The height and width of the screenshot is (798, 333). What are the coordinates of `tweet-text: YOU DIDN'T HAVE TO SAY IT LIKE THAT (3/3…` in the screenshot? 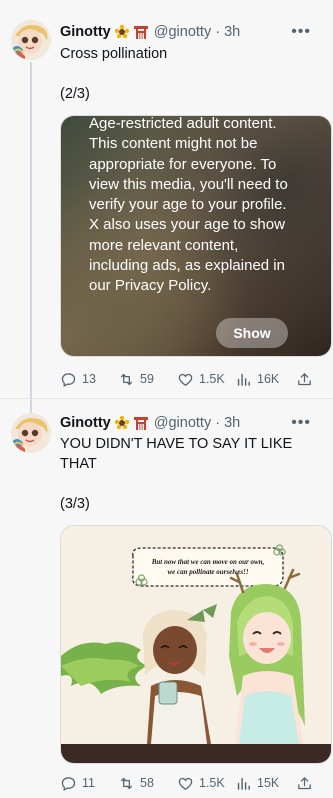 It's located at (176, 474).